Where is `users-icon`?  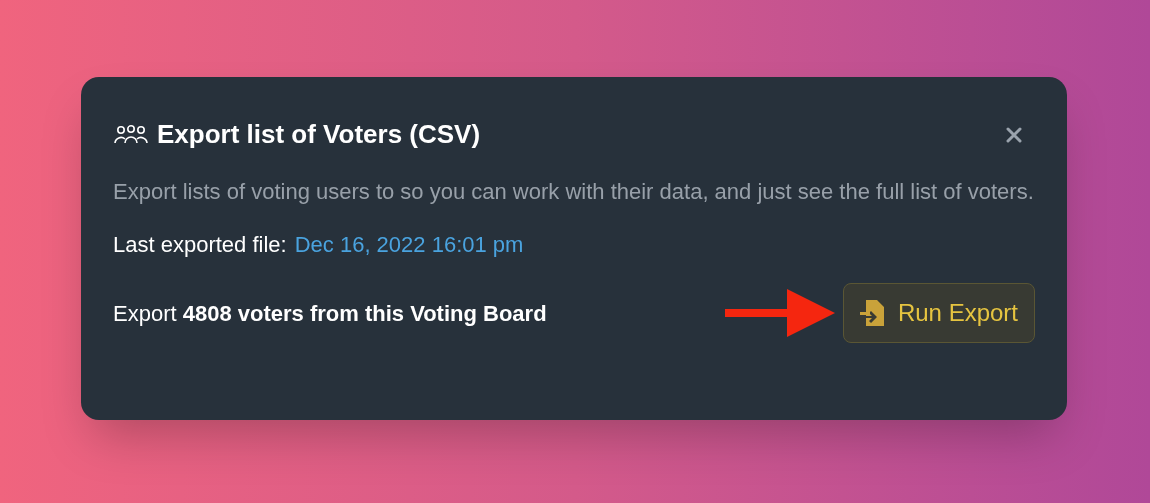 users-icon is located at coordinates (131, 134).